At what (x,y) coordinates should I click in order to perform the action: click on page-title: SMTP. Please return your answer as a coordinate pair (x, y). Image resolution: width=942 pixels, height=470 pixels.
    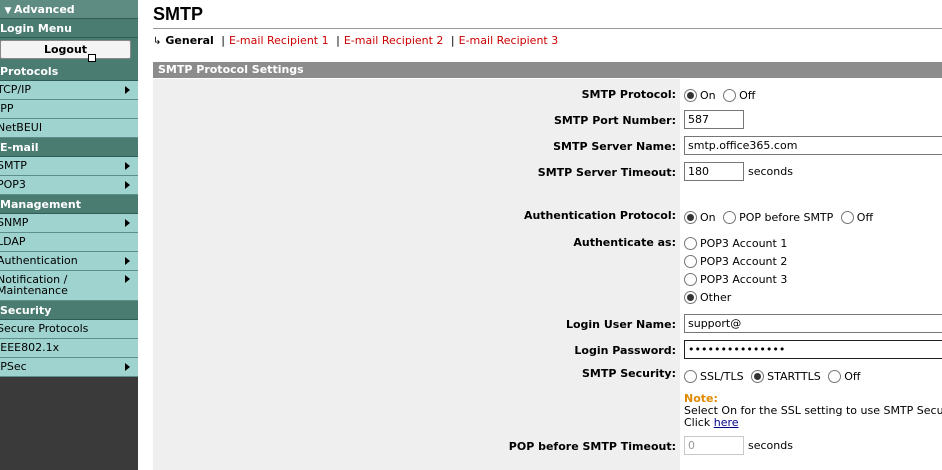
    Looking at the image, I should click on (178, 14).